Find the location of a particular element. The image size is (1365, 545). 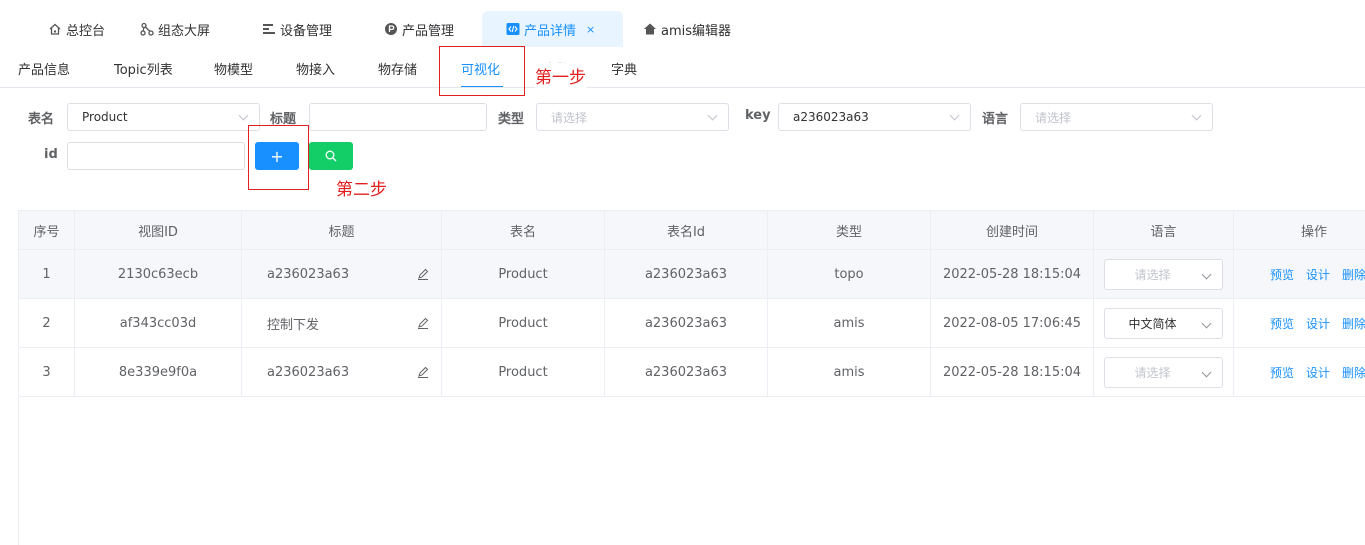

search-button is located at coordinates (331, 156).